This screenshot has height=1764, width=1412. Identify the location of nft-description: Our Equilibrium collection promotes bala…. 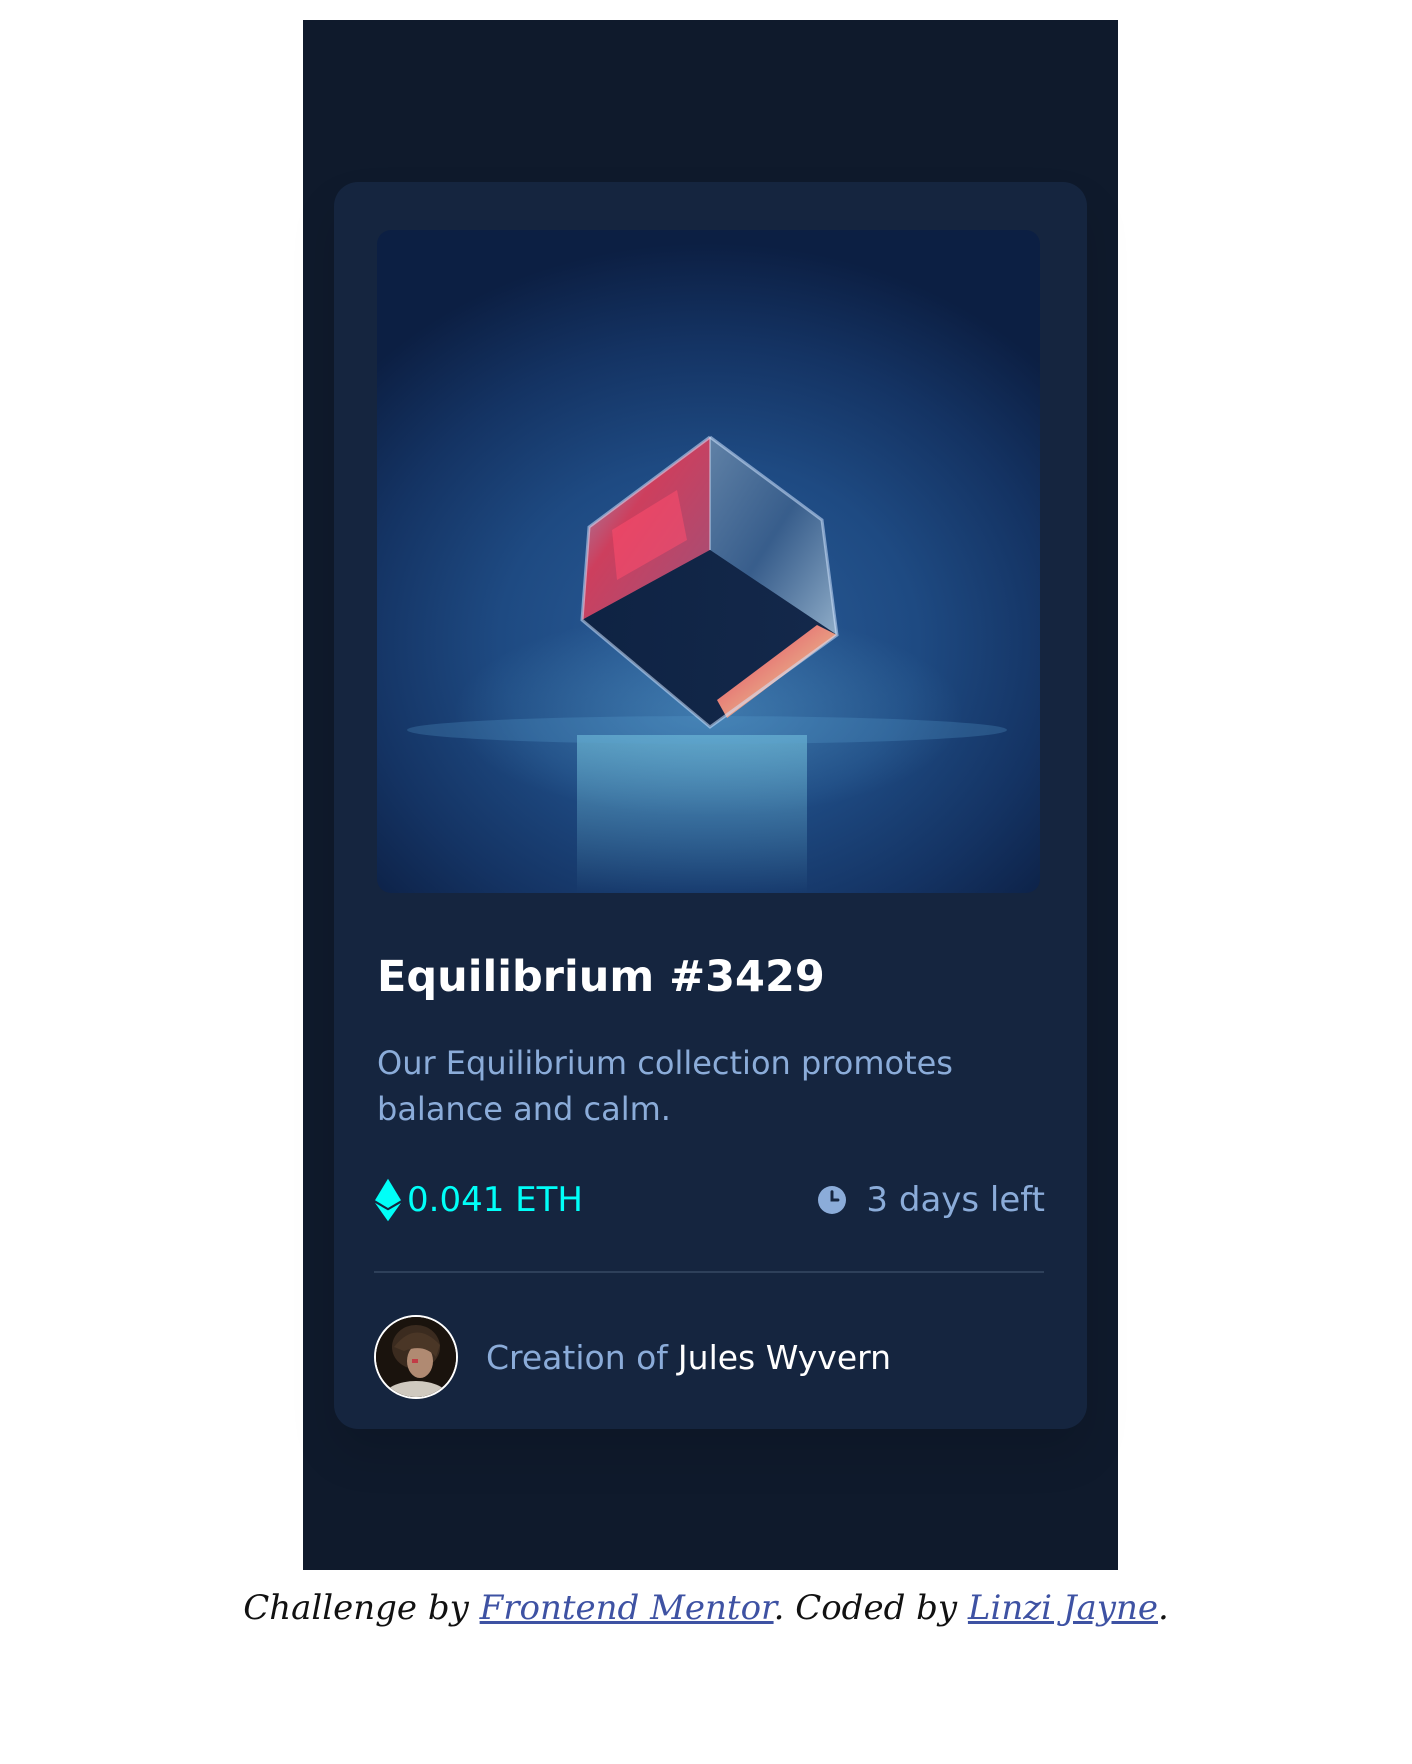
(665, 1086).